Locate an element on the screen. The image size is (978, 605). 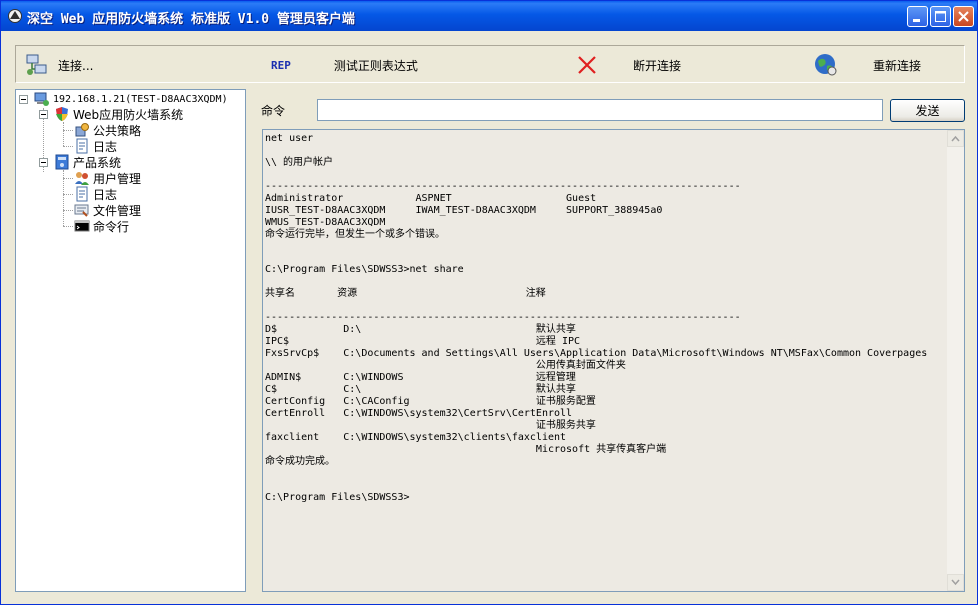
tree-item-label: 文件管理 is located at coordinates (117, 210).